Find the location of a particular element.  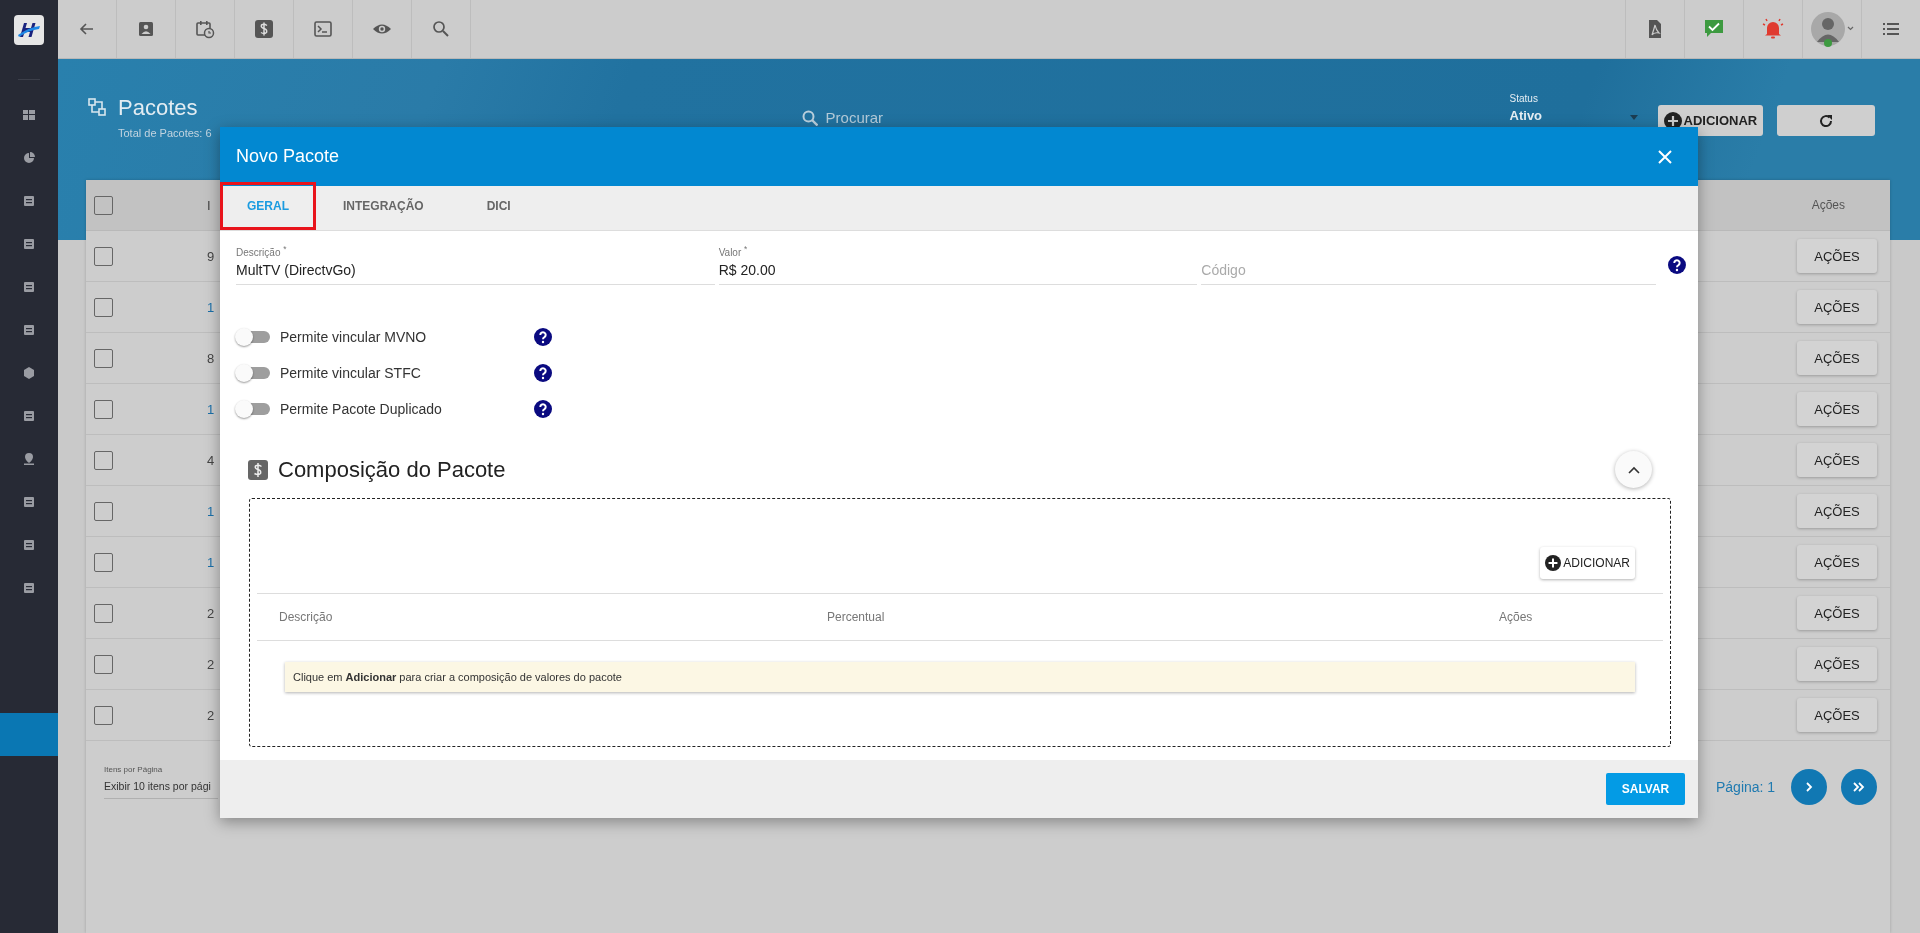

status-select: Status Ativo is located at coordinates (1573, 108).